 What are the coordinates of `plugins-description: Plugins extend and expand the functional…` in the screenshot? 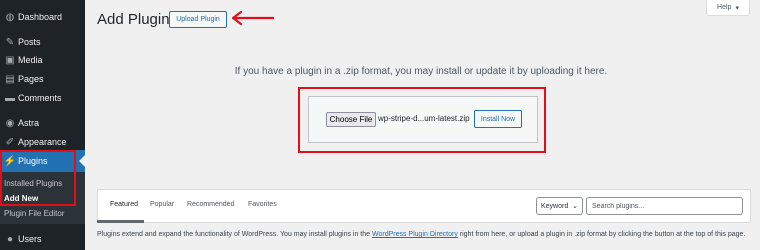 It's located at (424, 235).